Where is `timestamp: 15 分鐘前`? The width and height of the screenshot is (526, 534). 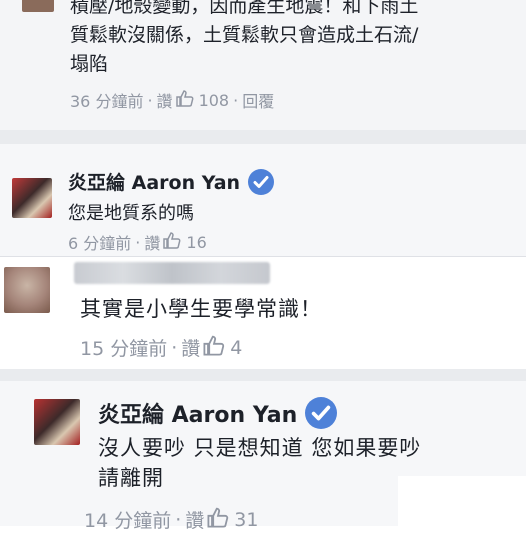 timestamp: 15 分鐘前 is located at coordinates (123, 347).